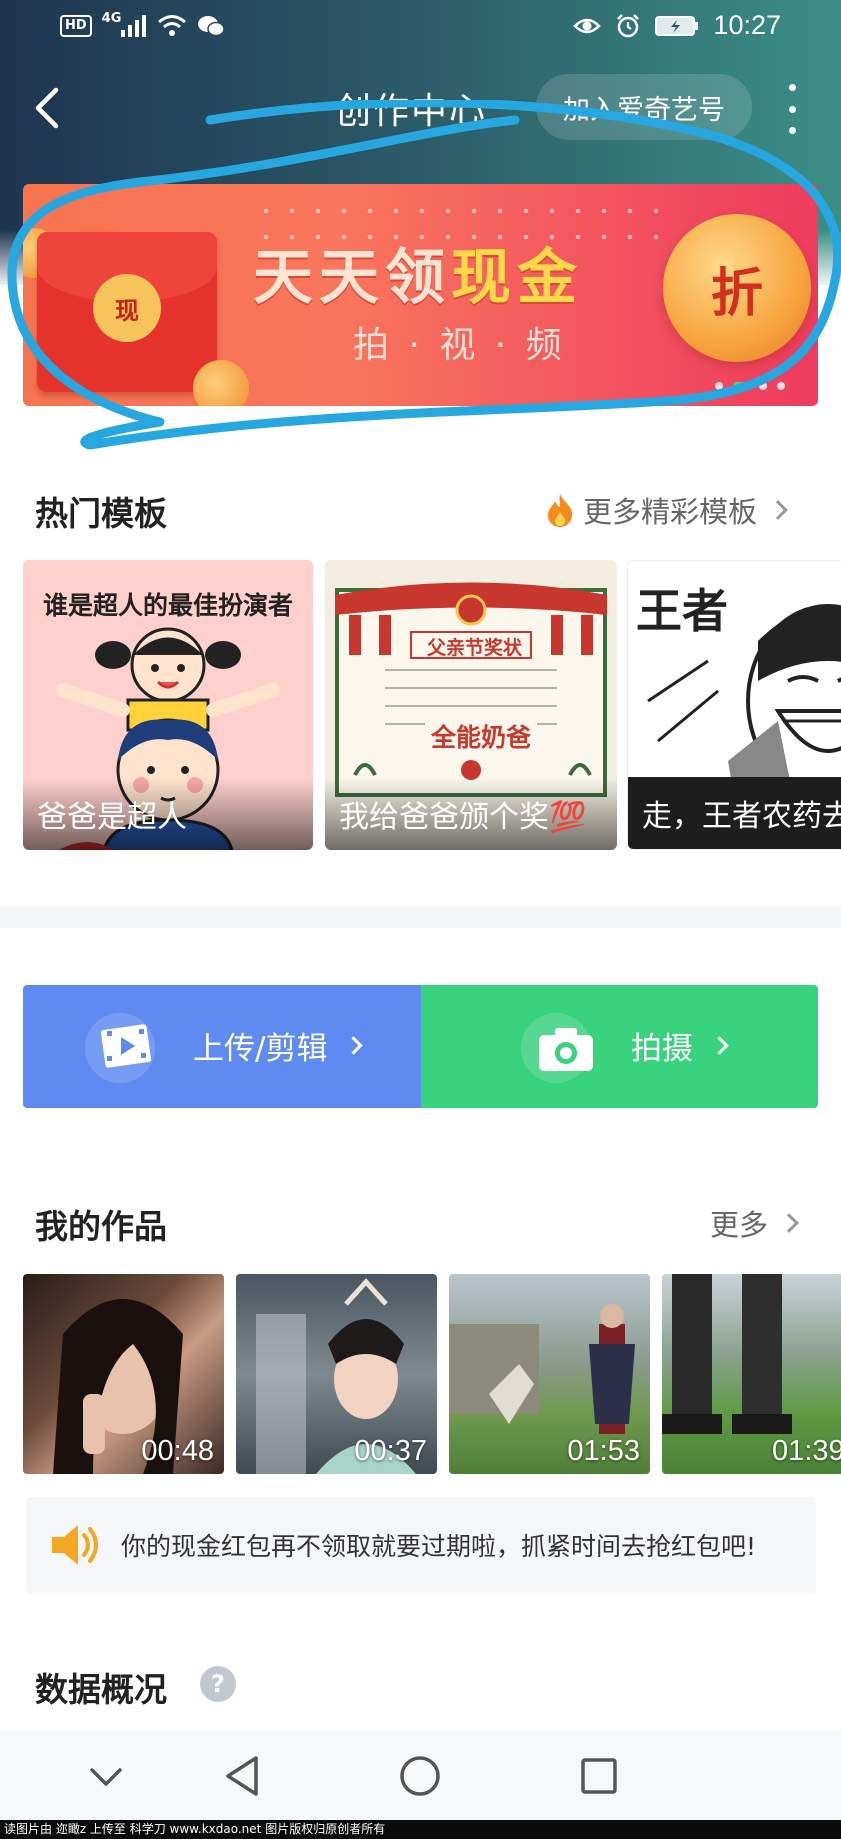 This screenshot has height=1839, width=841. I want to click on work-duration: 00:48, so click(177, 1451).